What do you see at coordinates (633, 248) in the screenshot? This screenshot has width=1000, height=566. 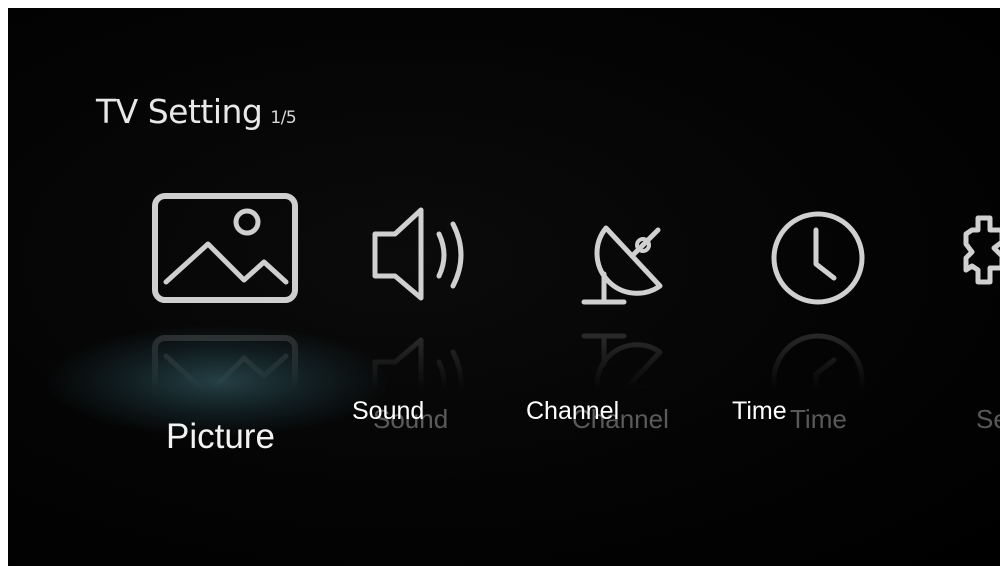 I see `satellite-dish-icon` at bounding box center [633, 248].